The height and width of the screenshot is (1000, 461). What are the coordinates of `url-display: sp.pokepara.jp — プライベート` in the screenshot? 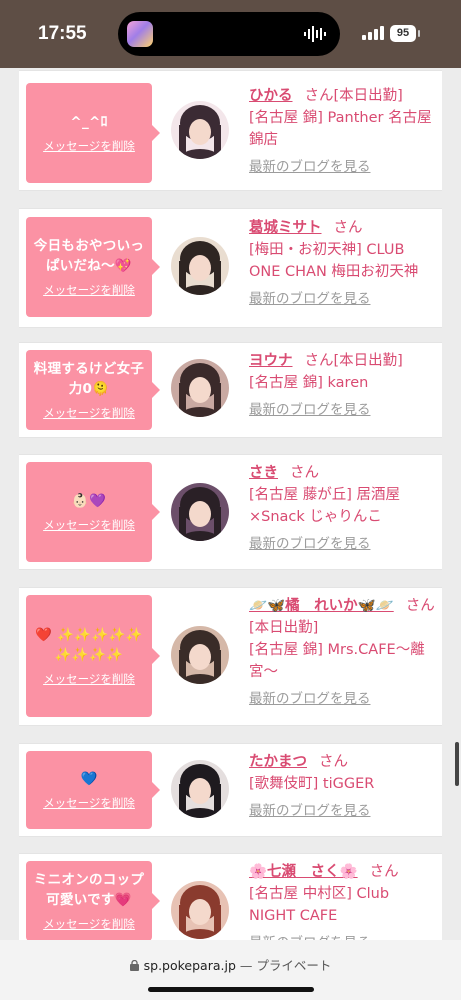 It's located at (230, 964).